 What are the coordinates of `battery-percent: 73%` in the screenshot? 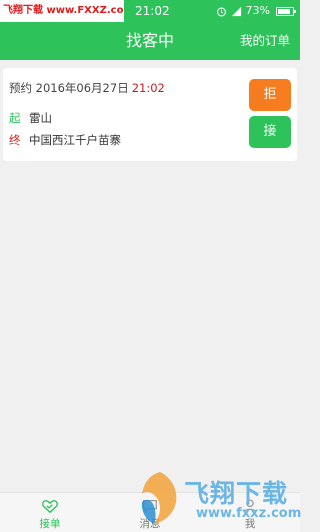 It's located at (257, 10).